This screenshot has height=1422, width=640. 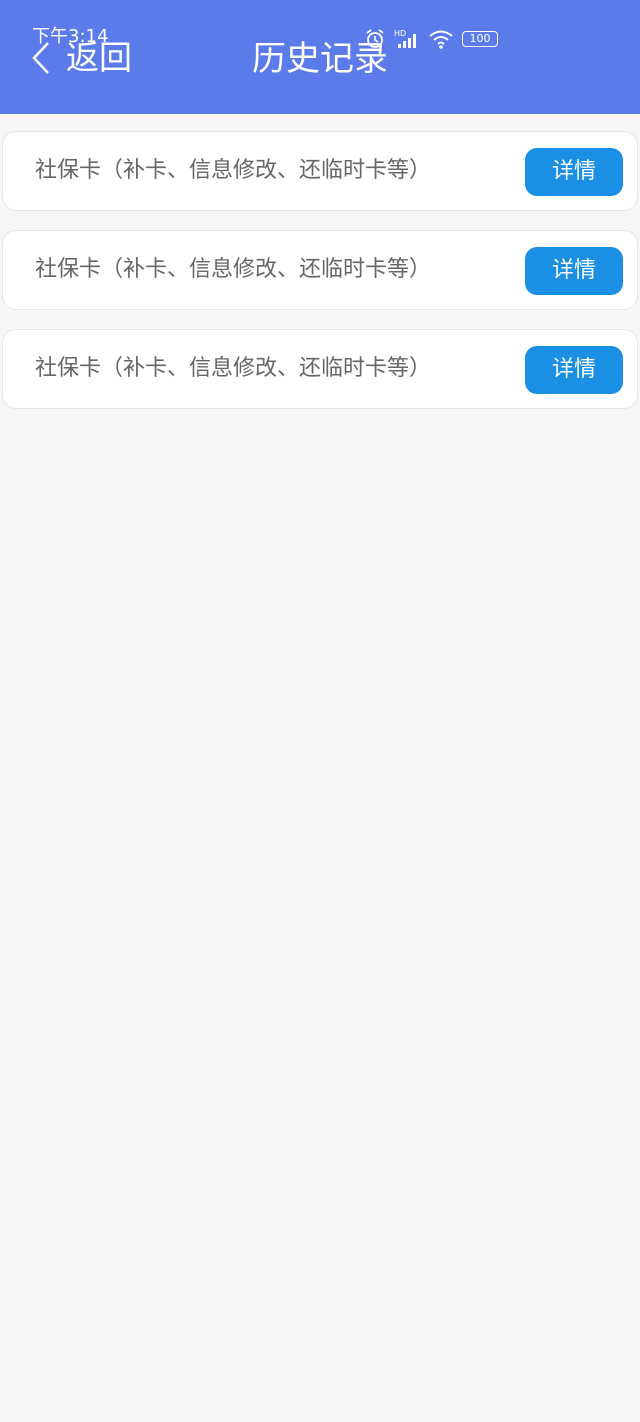 I want to click on page-title: 历史记录, so click(x=320, y=59).